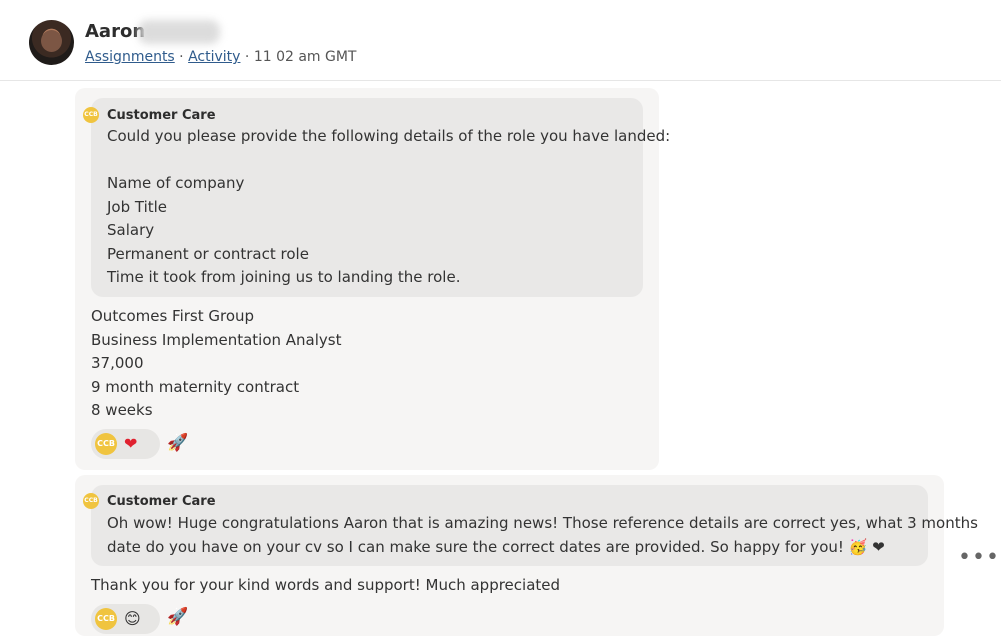 This screenshot has height=636, width=1001. What do you see at coordinates (130, 57) in the screenshot?
I see `assignments-link: Assignments` at bounding box center [130, 57].